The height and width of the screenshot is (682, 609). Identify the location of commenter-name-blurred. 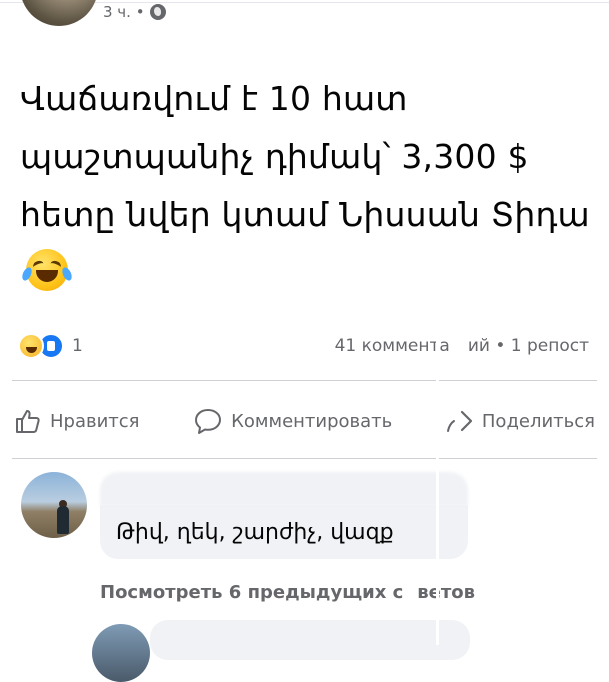
(284, 489).